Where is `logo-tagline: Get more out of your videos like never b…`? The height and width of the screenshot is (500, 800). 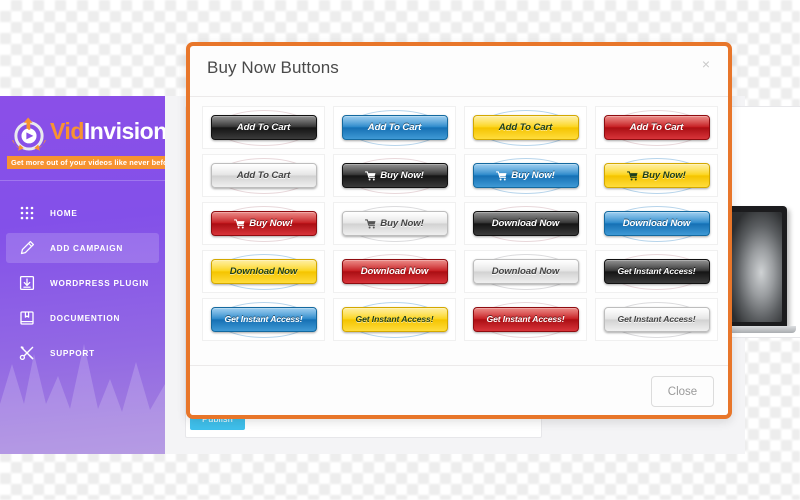 logo-tagline: Get more out of your videos like never b… is located at coordinates (86, 162).